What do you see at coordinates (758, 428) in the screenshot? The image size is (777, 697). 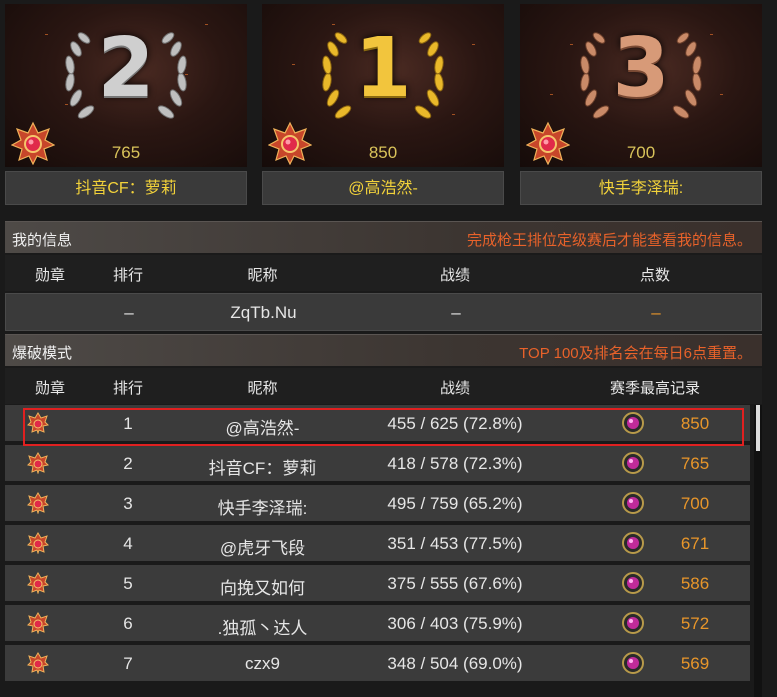 I see `scrollbar-thumb` at bounding box center [758, 428].